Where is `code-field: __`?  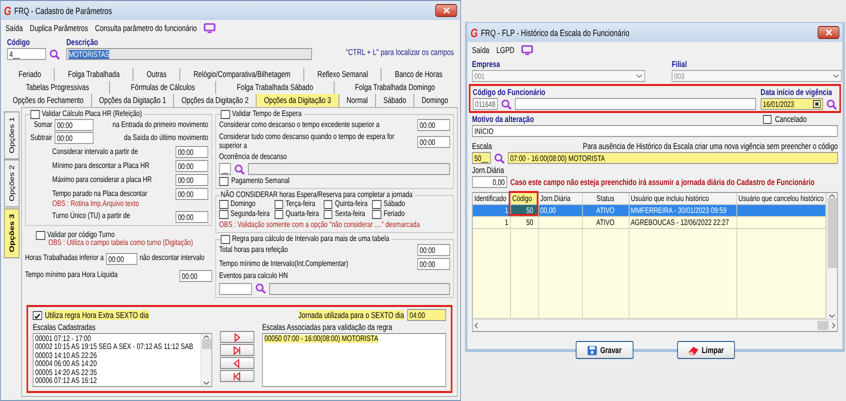
code-field: __ is located at coordinates (225, 169).